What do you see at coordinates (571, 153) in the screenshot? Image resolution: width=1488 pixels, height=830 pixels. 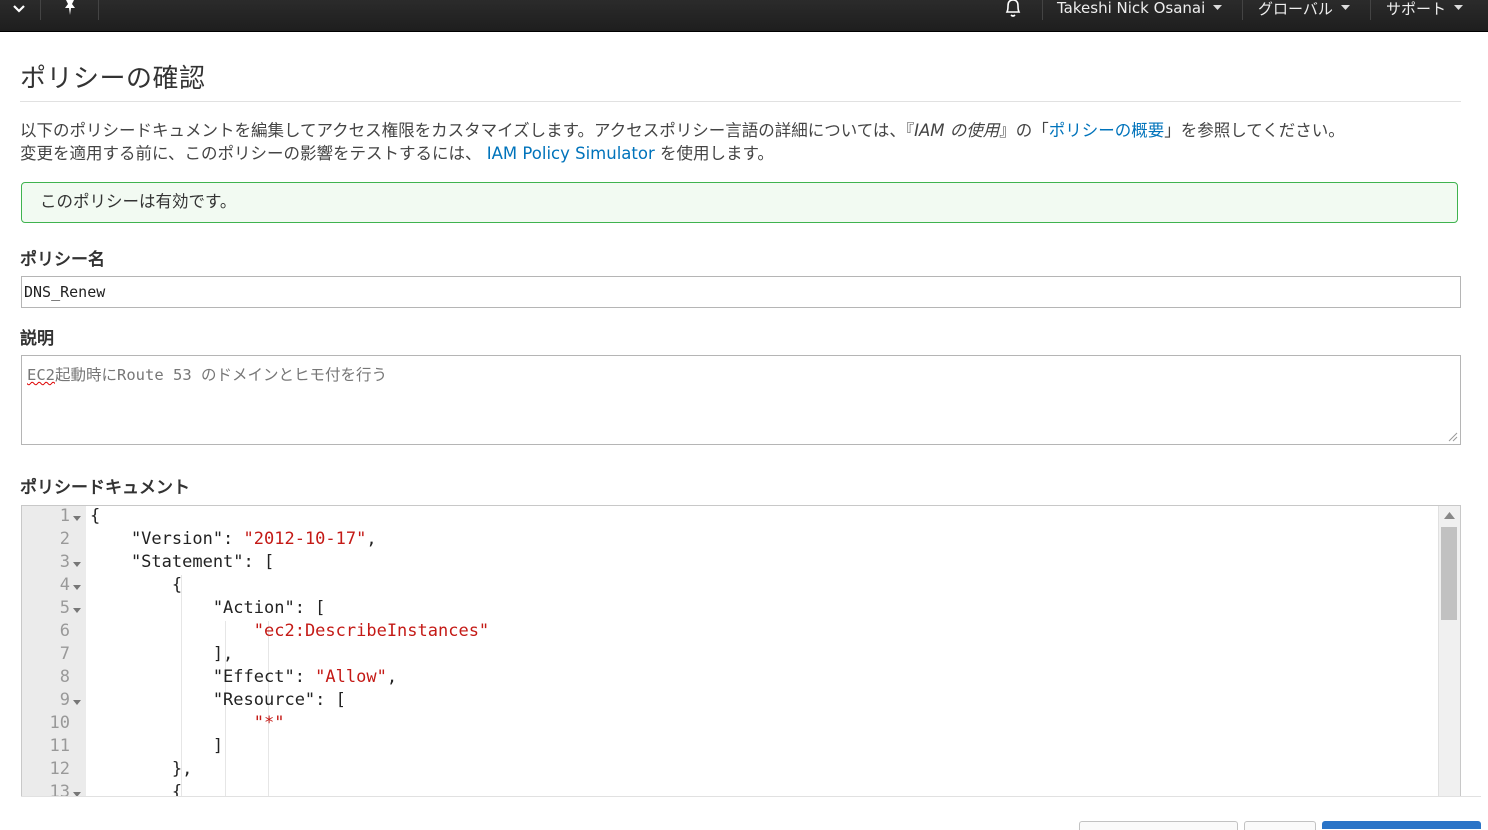 I see `policy-simulator-link: IAM Policy Simulator` at bounding box center [571, 153].